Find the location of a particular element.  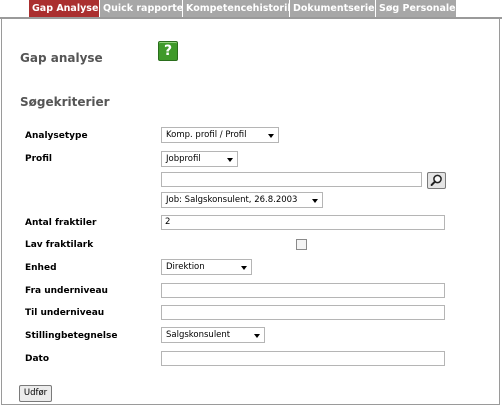

magnifier-icon is located at coordinates (436, 180).